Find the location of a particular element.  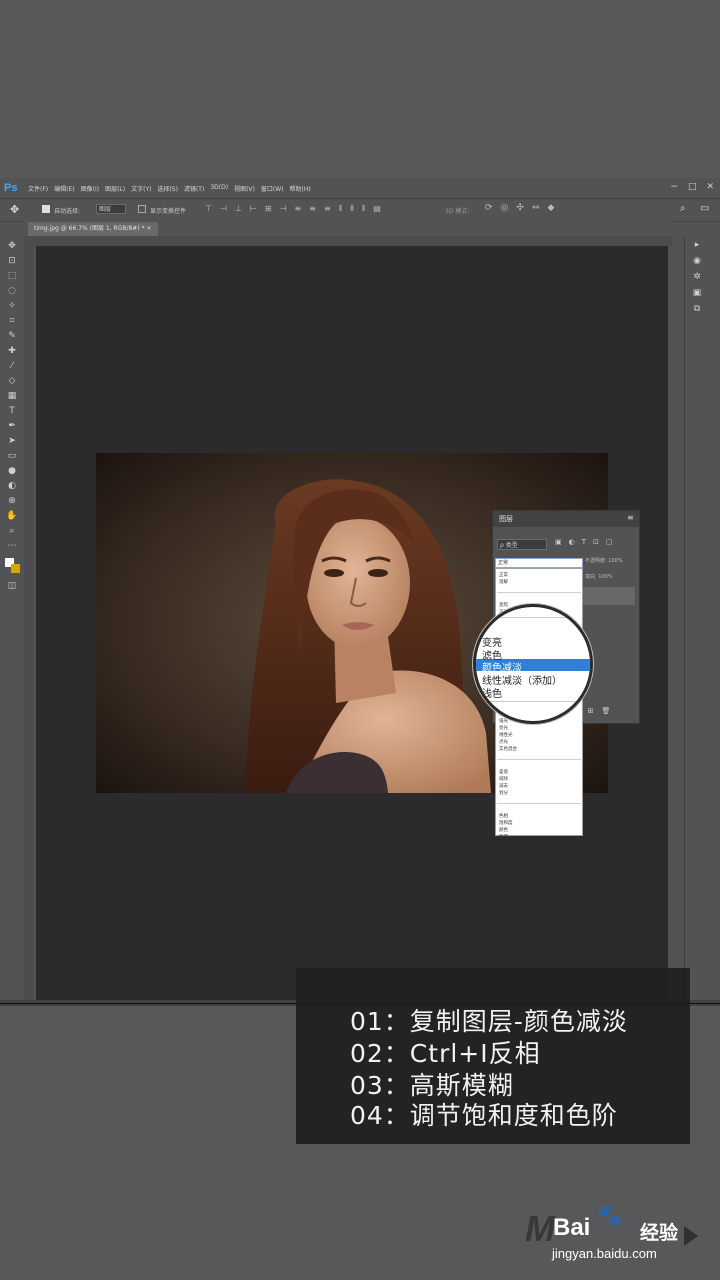

menu-layer: 图层(L) is located at coordinates (115, 188).